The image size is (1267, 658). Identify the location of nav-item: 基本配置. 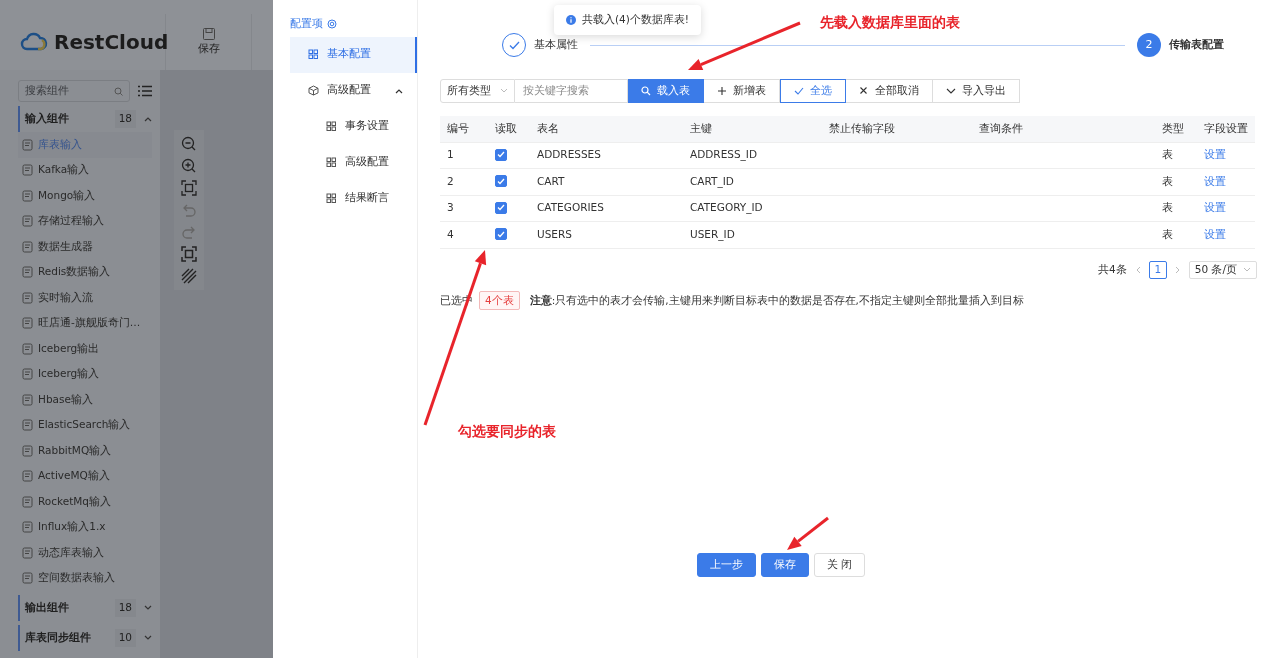
(353, 54).